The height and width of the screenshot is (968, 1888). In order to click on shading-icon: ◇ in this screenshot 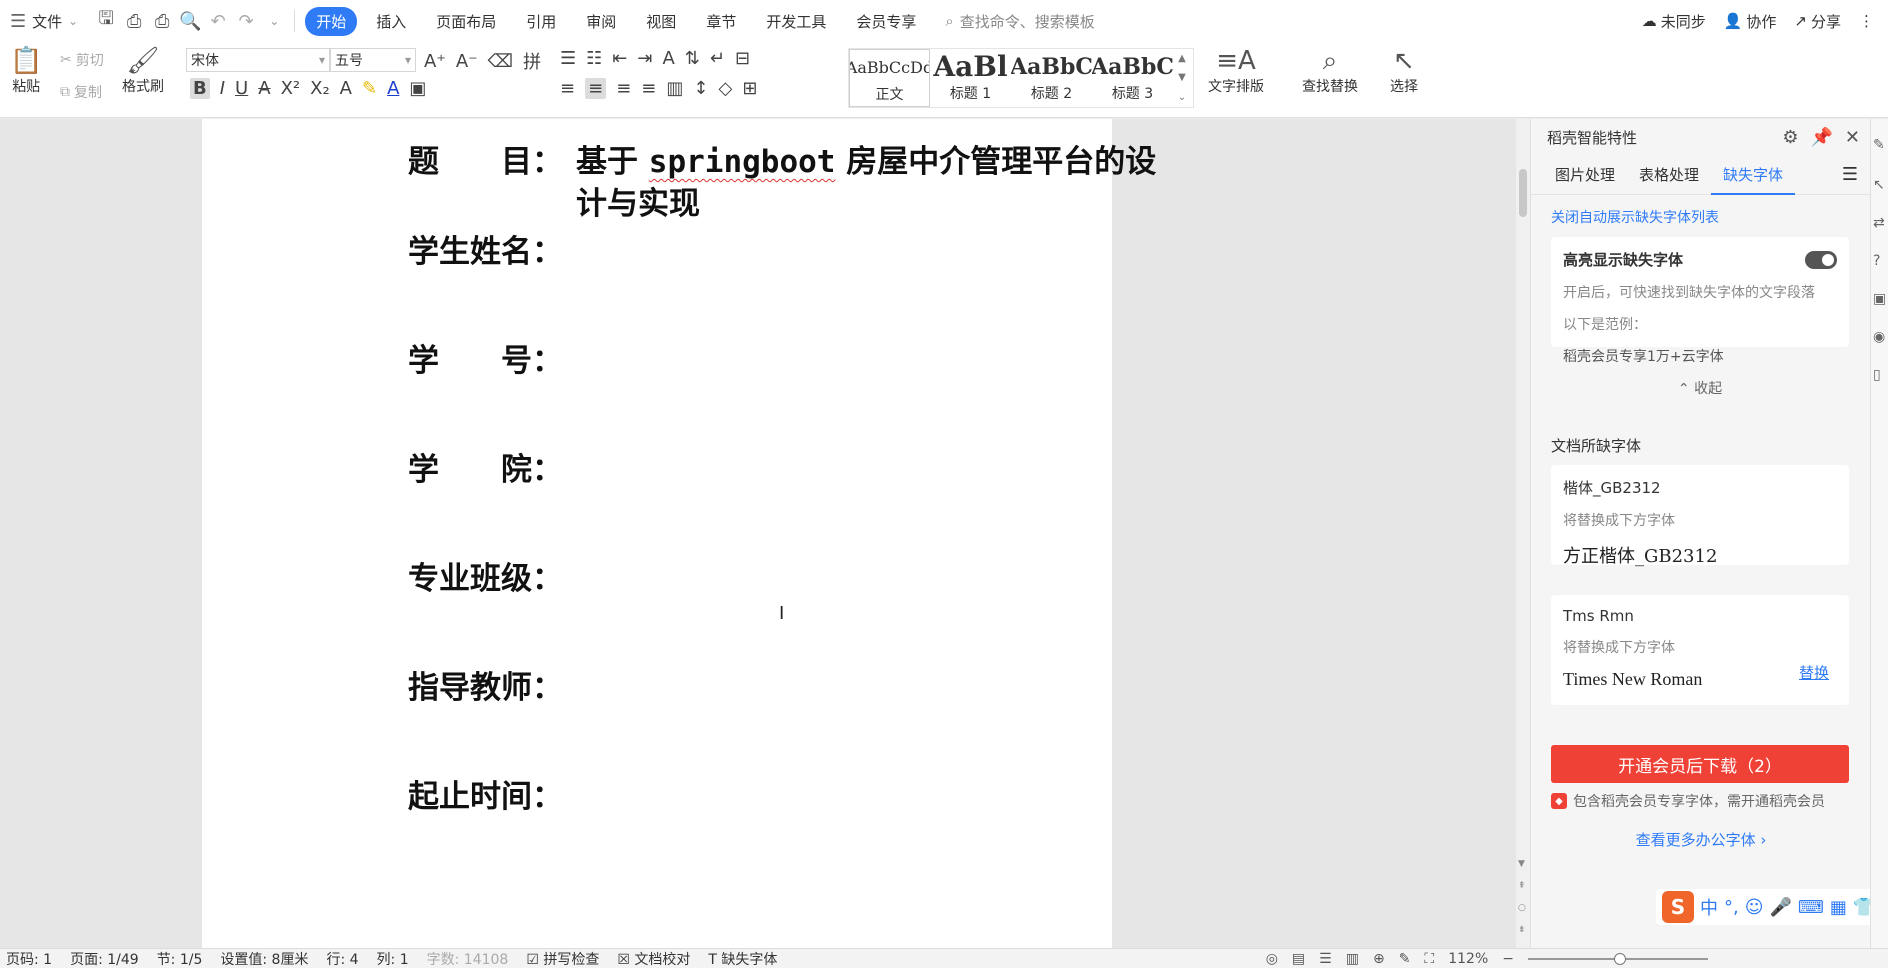, I will do `click(725, 88)`.